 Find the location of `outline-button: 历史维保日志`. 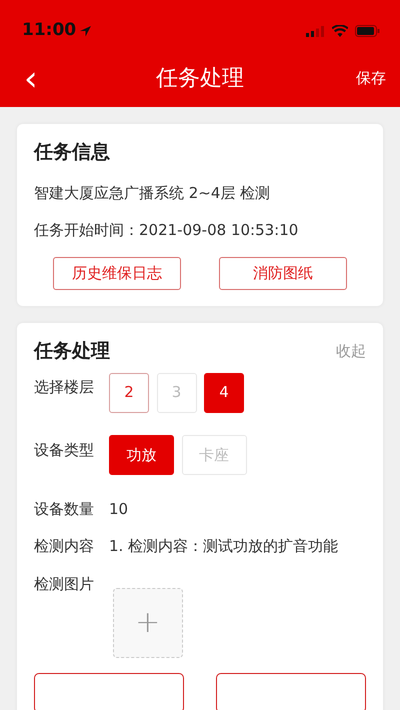

outline-button: 历史维保日志 is located at coordinates (117, 273).